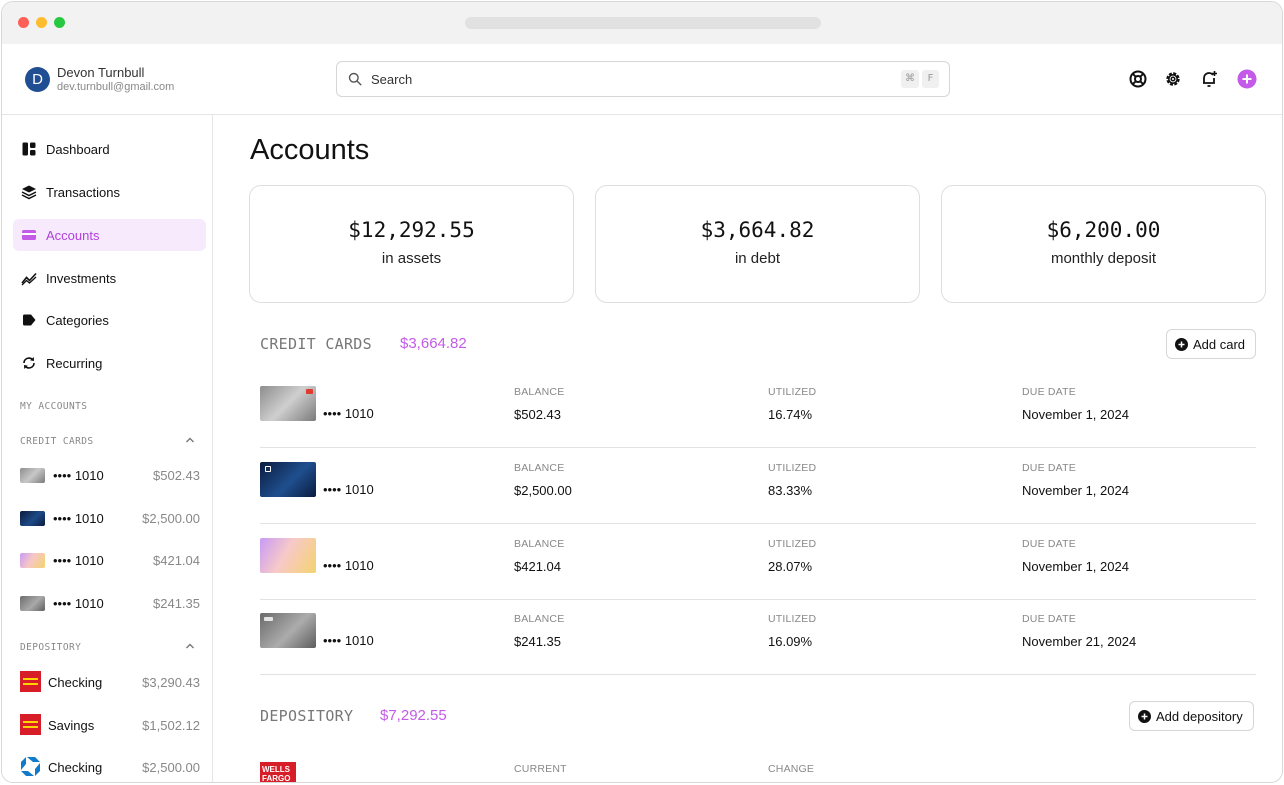 Image resolution: width=1284 pixels, height=785 pixels. What do you see at coordinates (930, 79) in the screenshot?
I see `shortcut-key-f: F` at bounding box center [930, 79].